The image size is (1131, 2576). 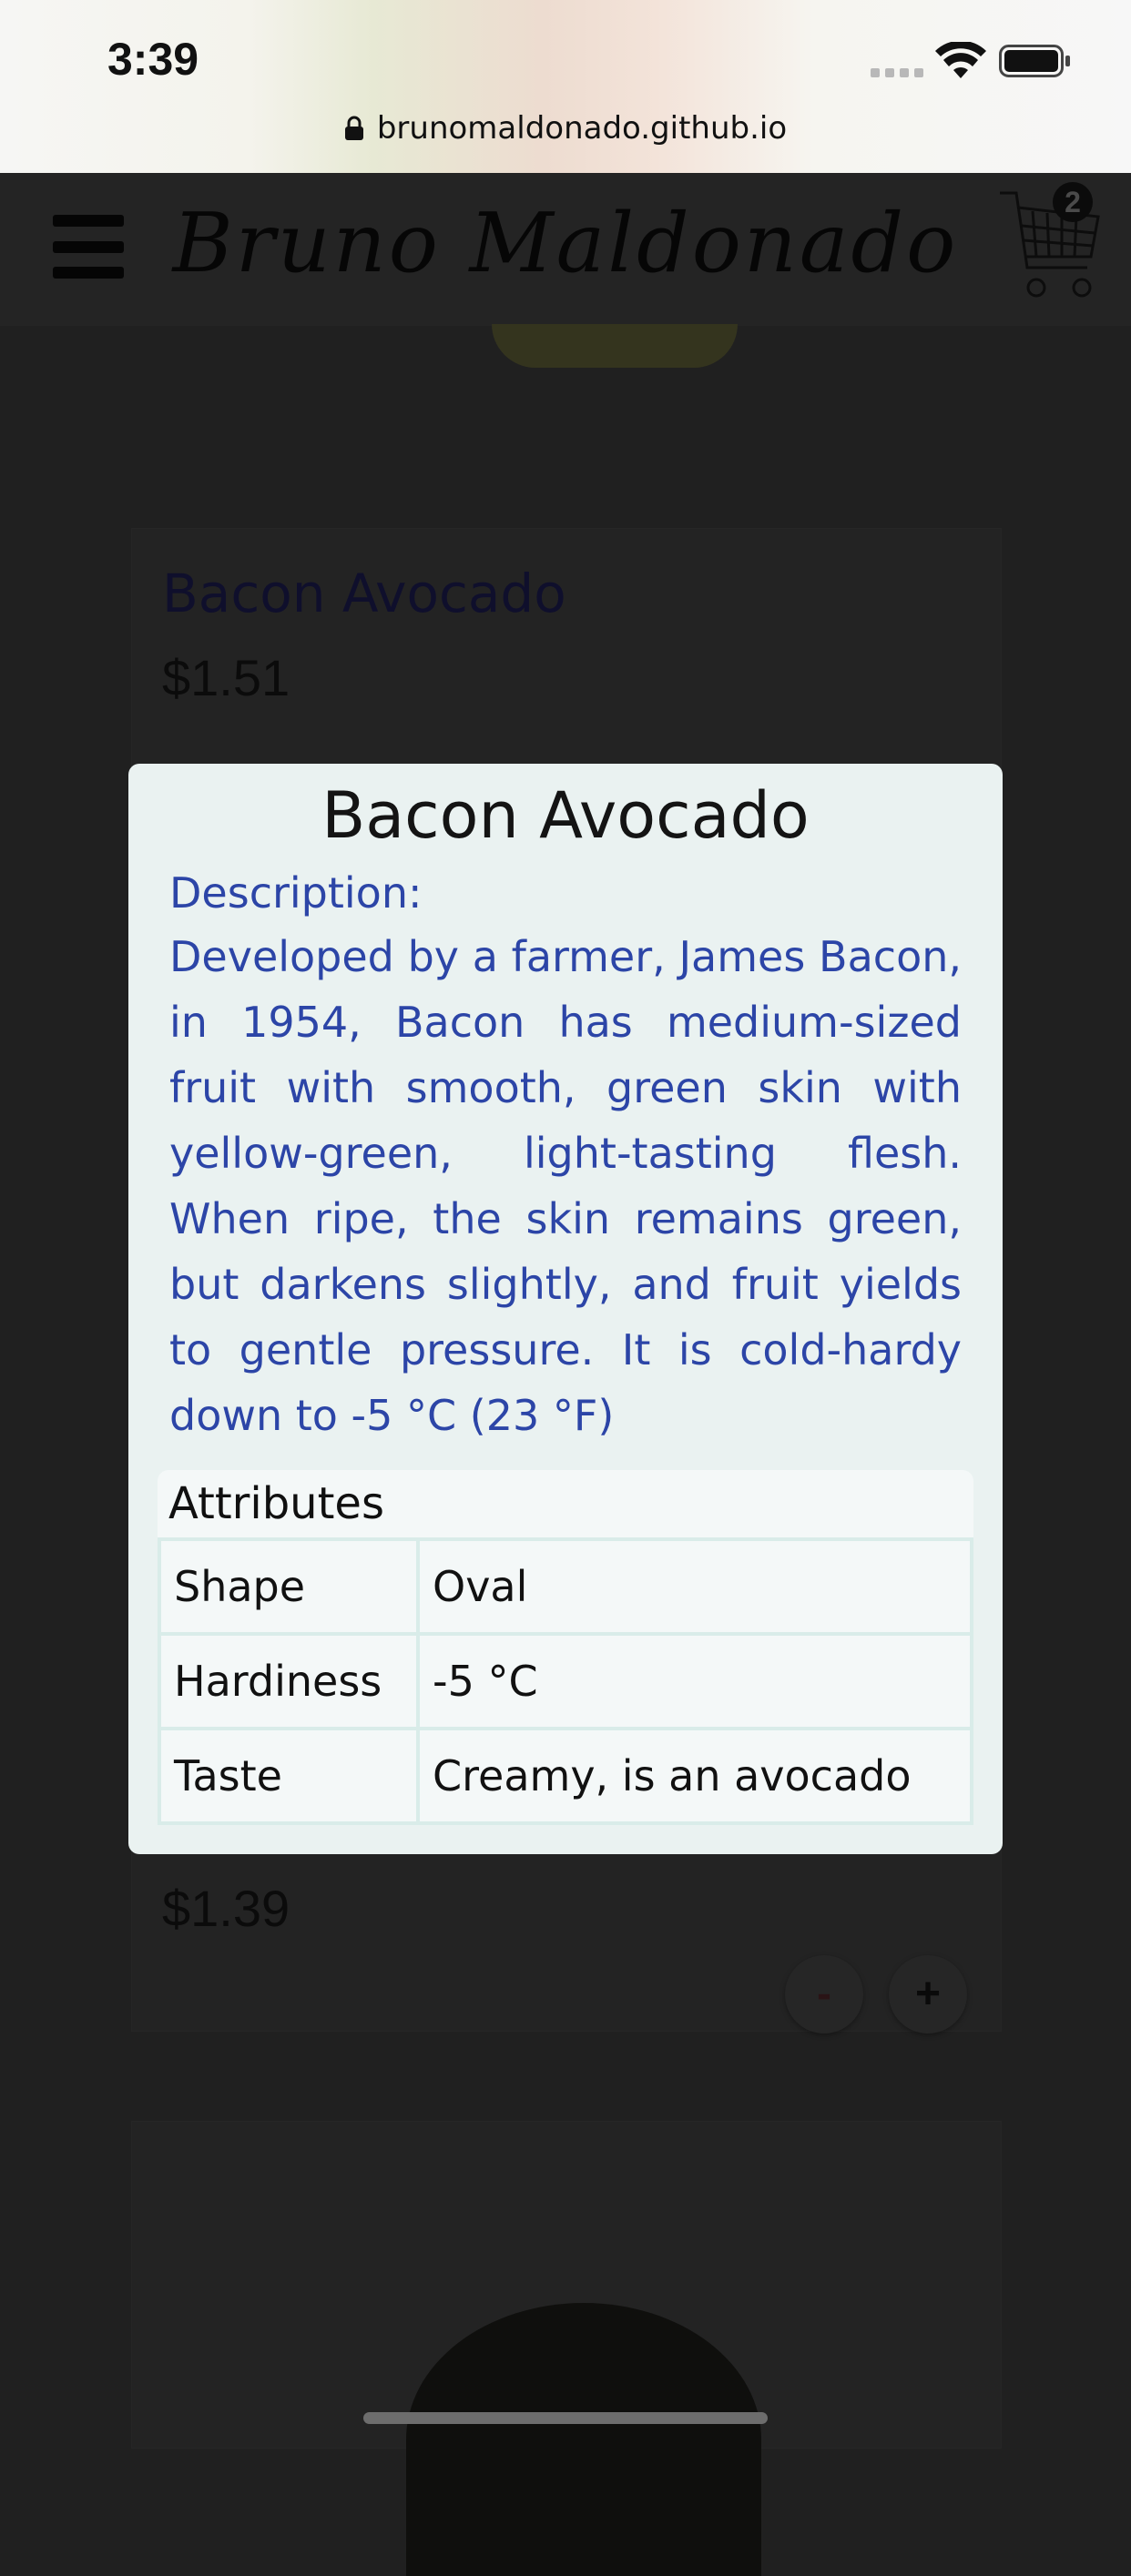 I want to click on table-row: Shape Oval, so click(x=566, y=1586).